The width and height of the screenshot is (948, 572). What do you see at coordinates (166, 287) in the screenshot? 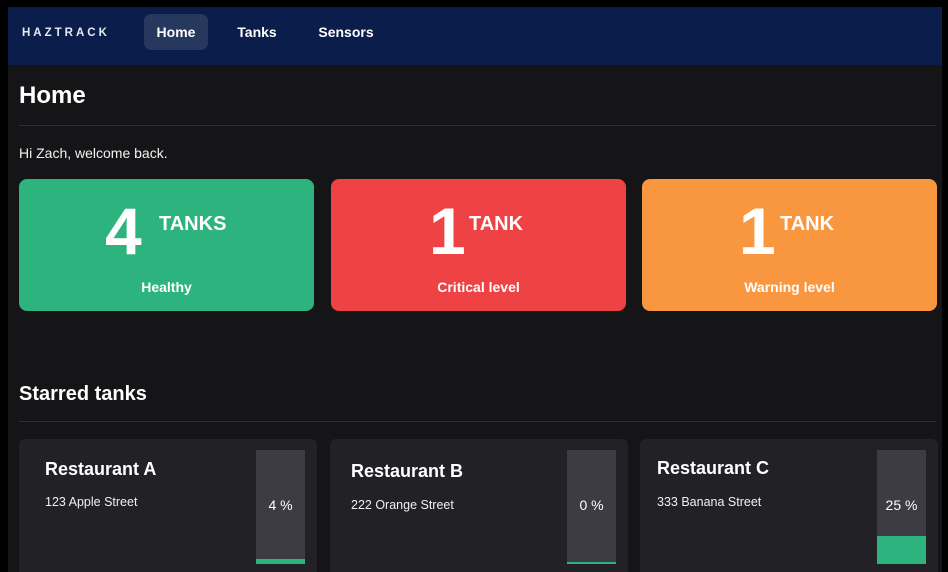
I see `stat-label: Healthy` at bounding box center [166, 287].